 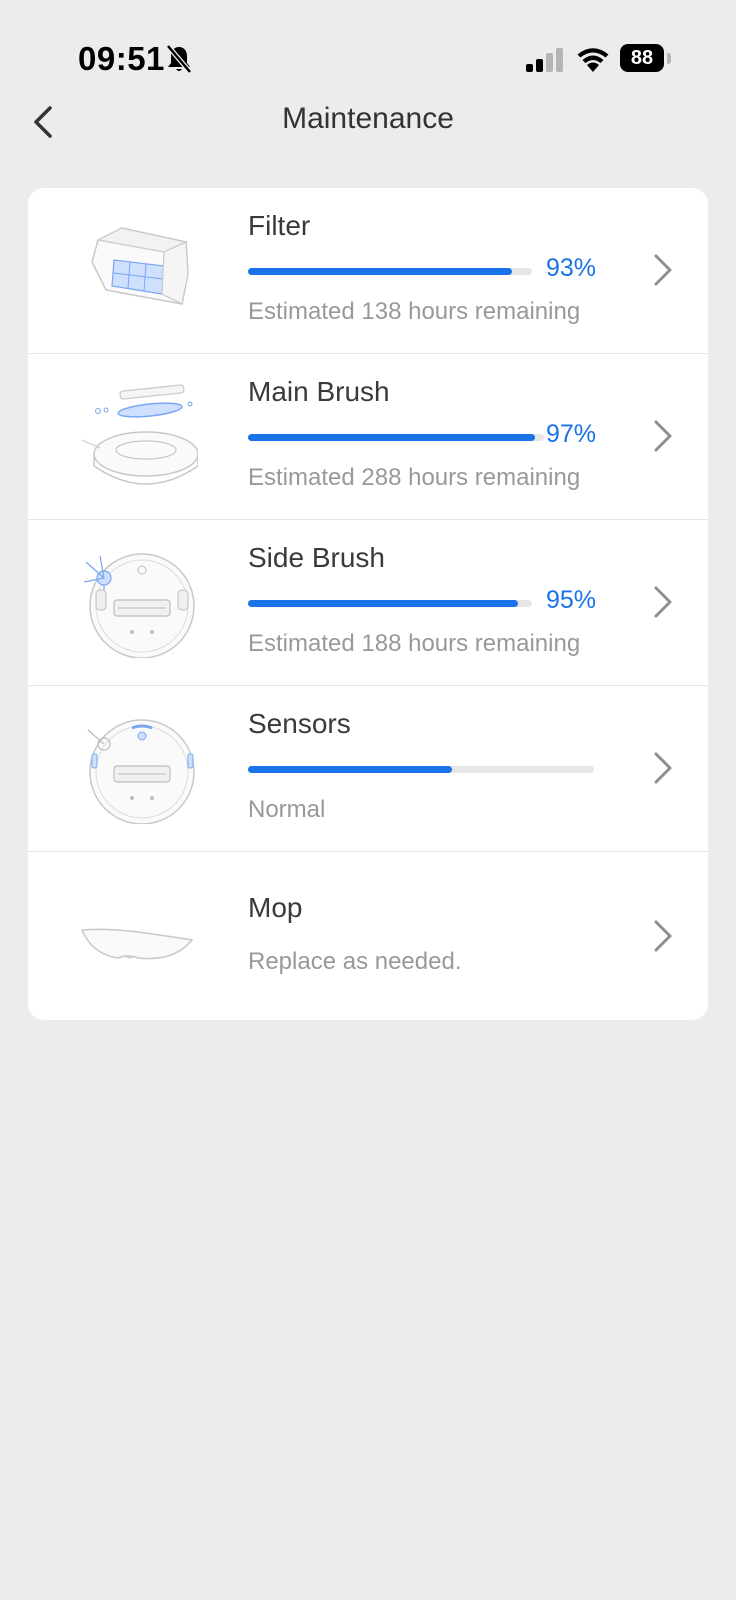 What do you see at coordinates (316, 557) in the screenshot?
I see `item-title: Side Brush` at bounding box center [316, 557].